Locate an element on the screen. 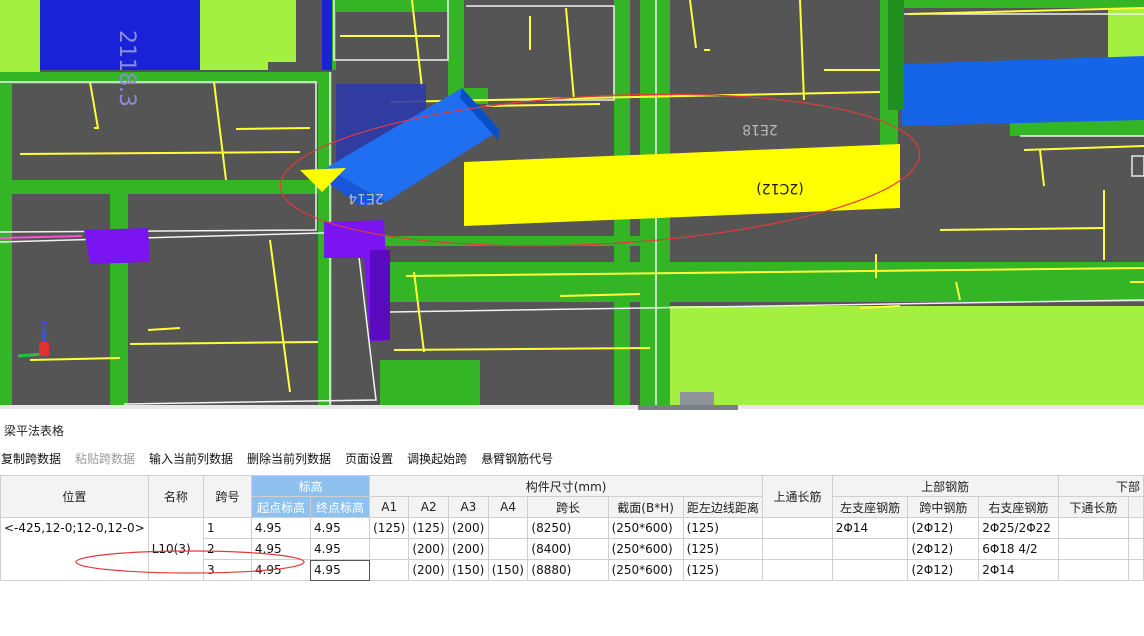  header-name: 名称 is located at coordinates (176, 496).